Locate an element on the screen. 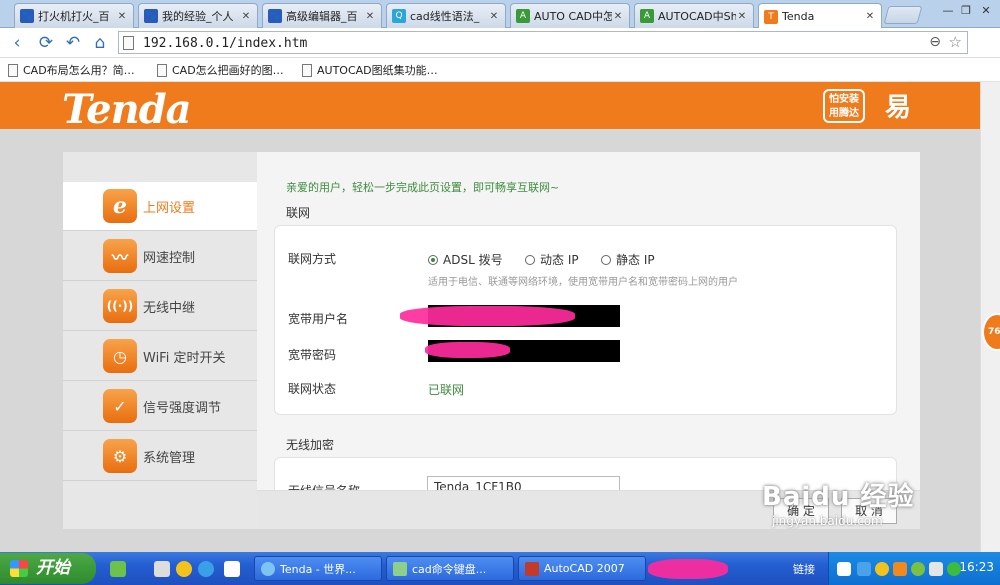 Image resolution: width=1000 pixels, height=585 pixels. radio-dynamic-ip: 动态 IP is located at coordinates (552, 259).